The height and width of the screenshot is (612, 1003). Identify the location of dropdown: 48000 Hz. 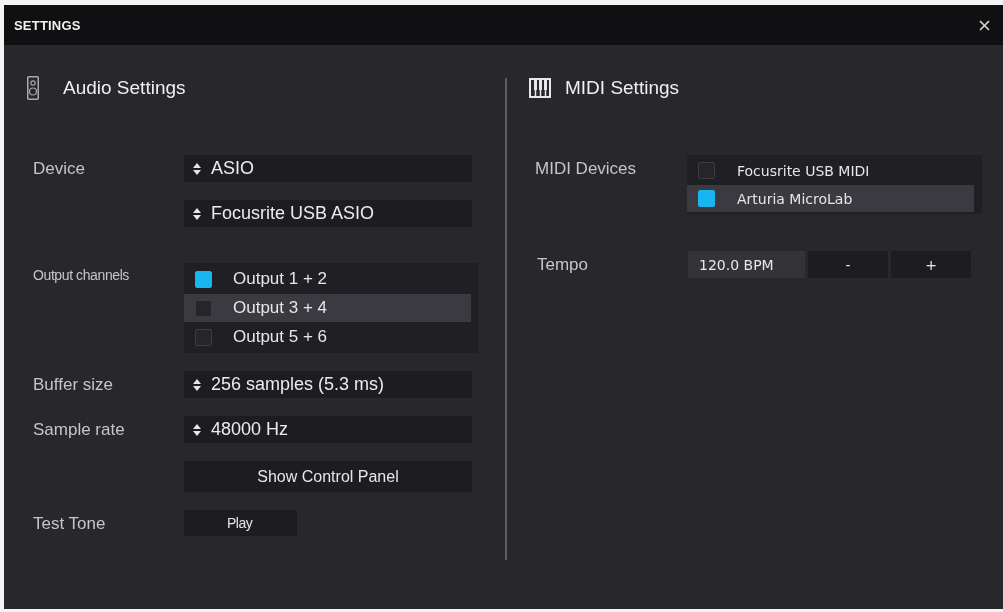
(328, 429).